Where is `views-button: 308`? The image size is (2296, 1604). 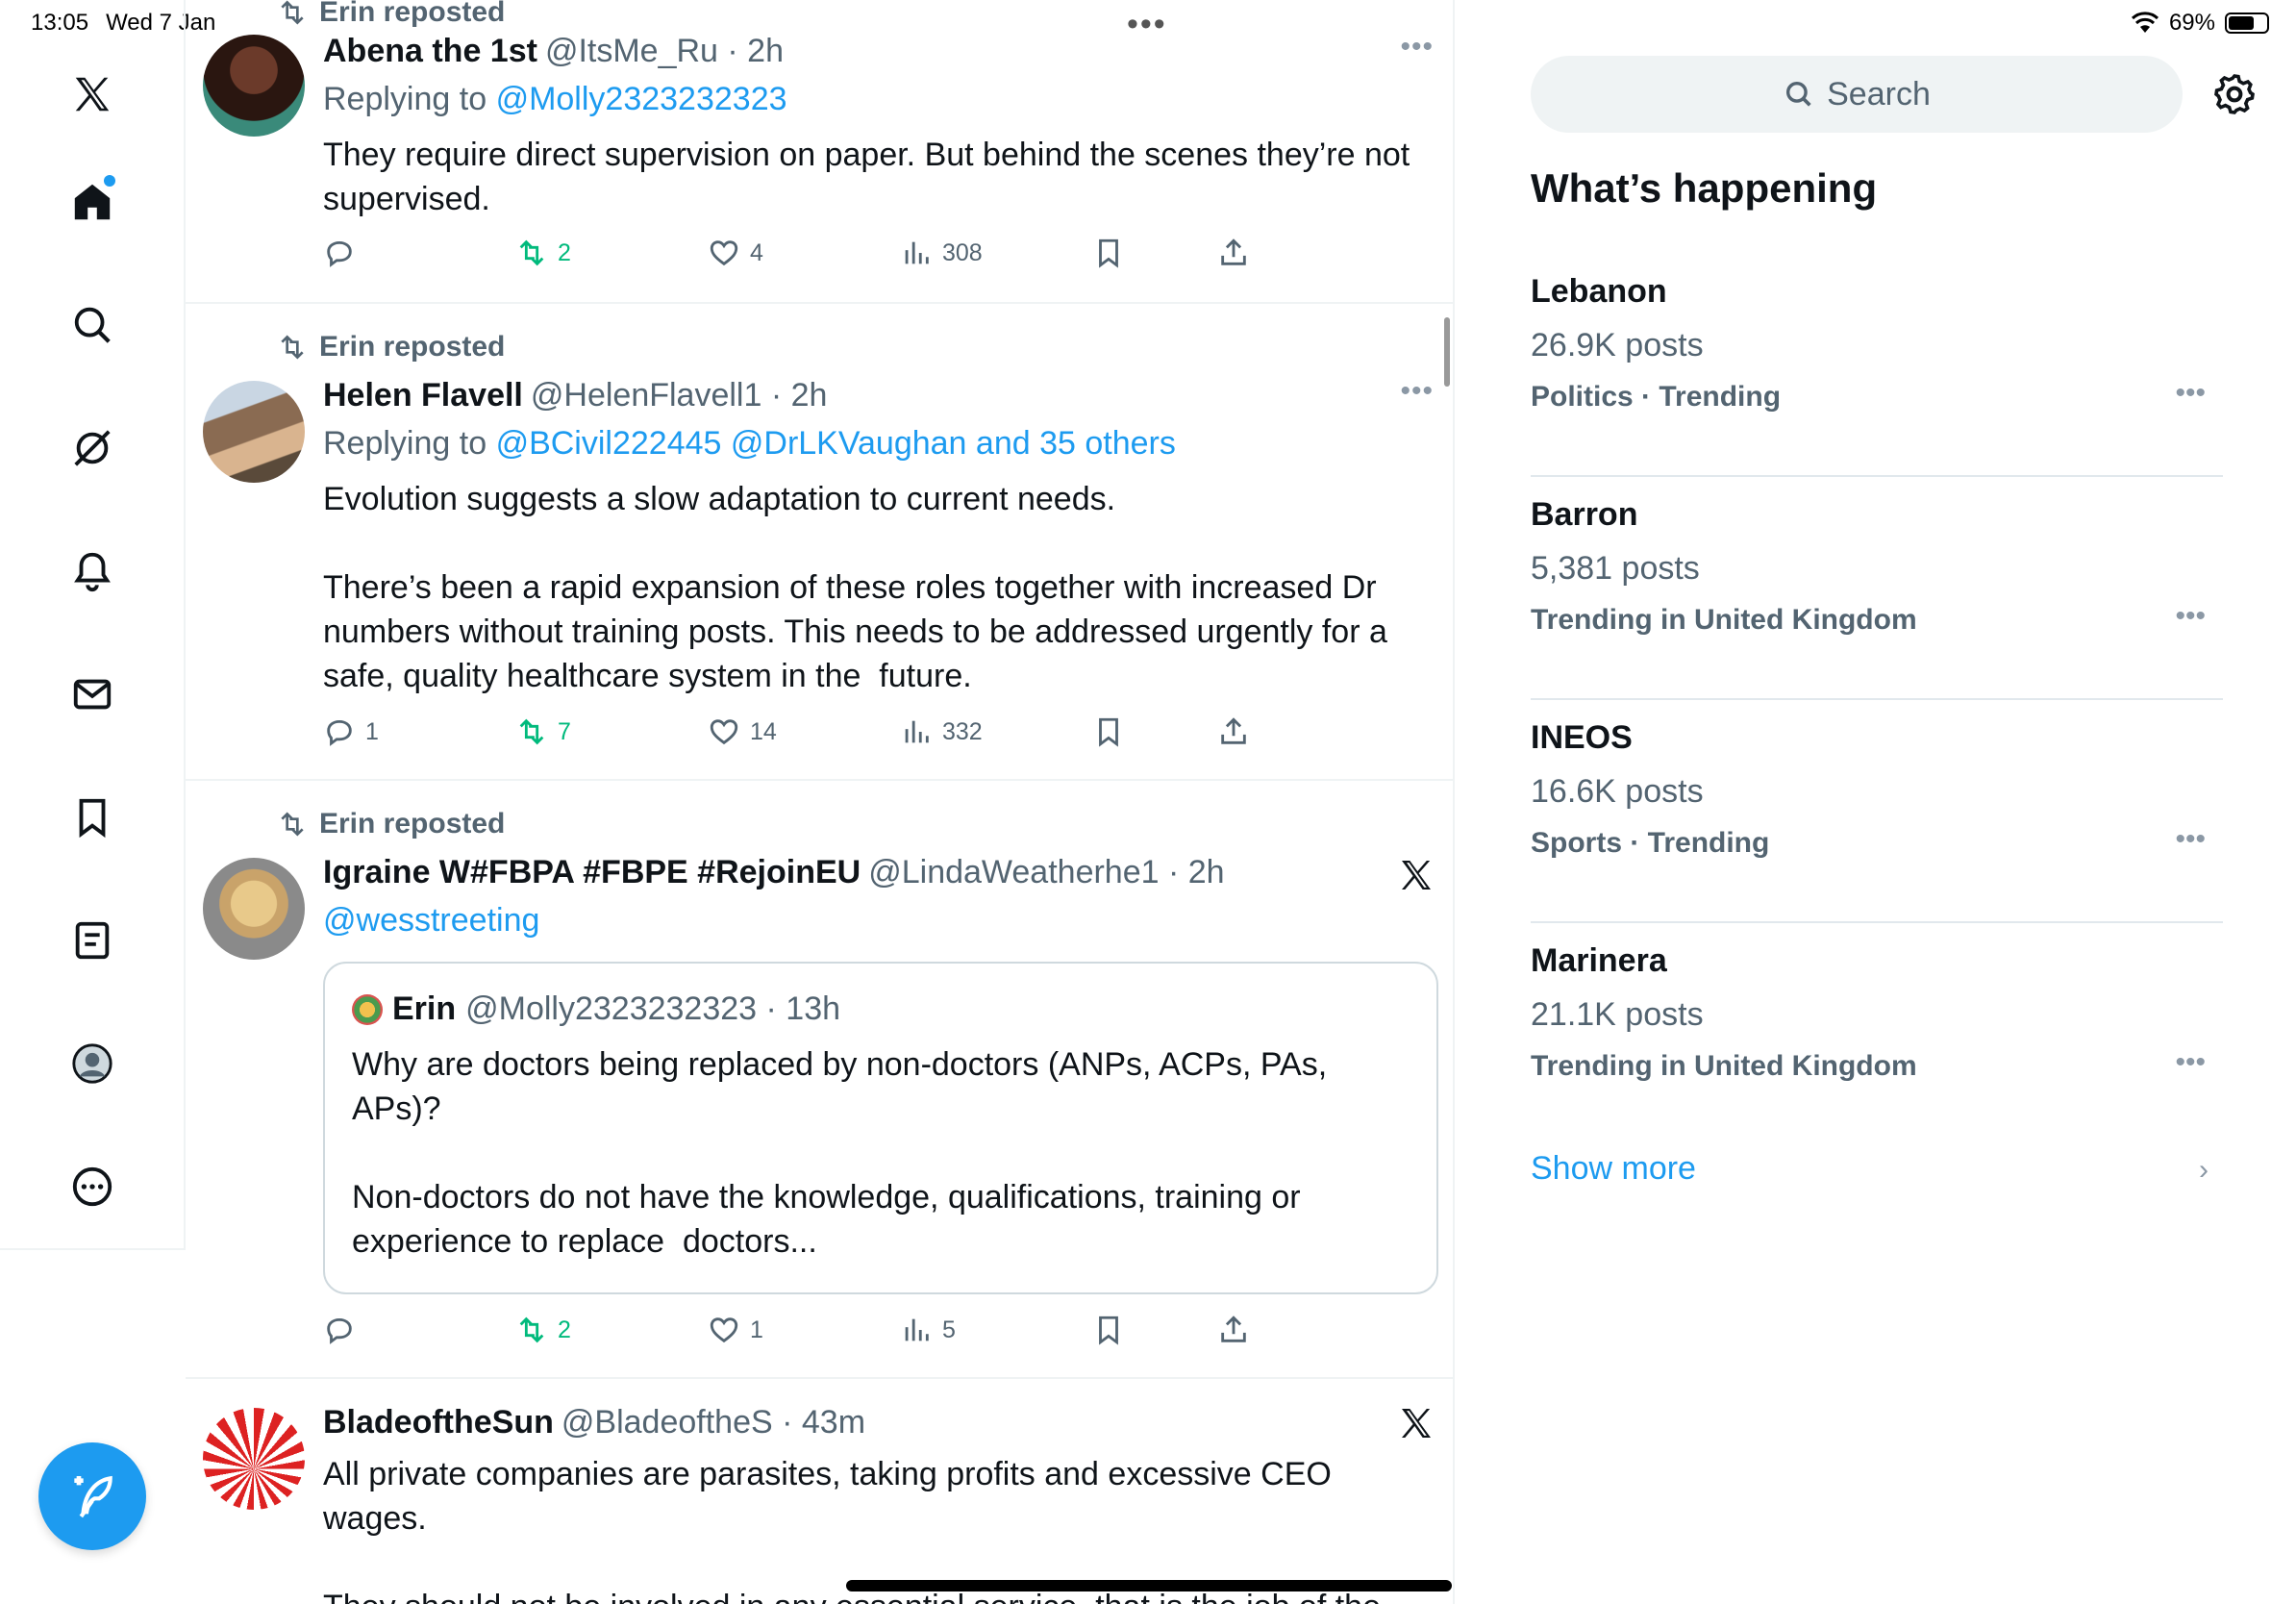
views-button: 308 is located at coordinates (941, 253).